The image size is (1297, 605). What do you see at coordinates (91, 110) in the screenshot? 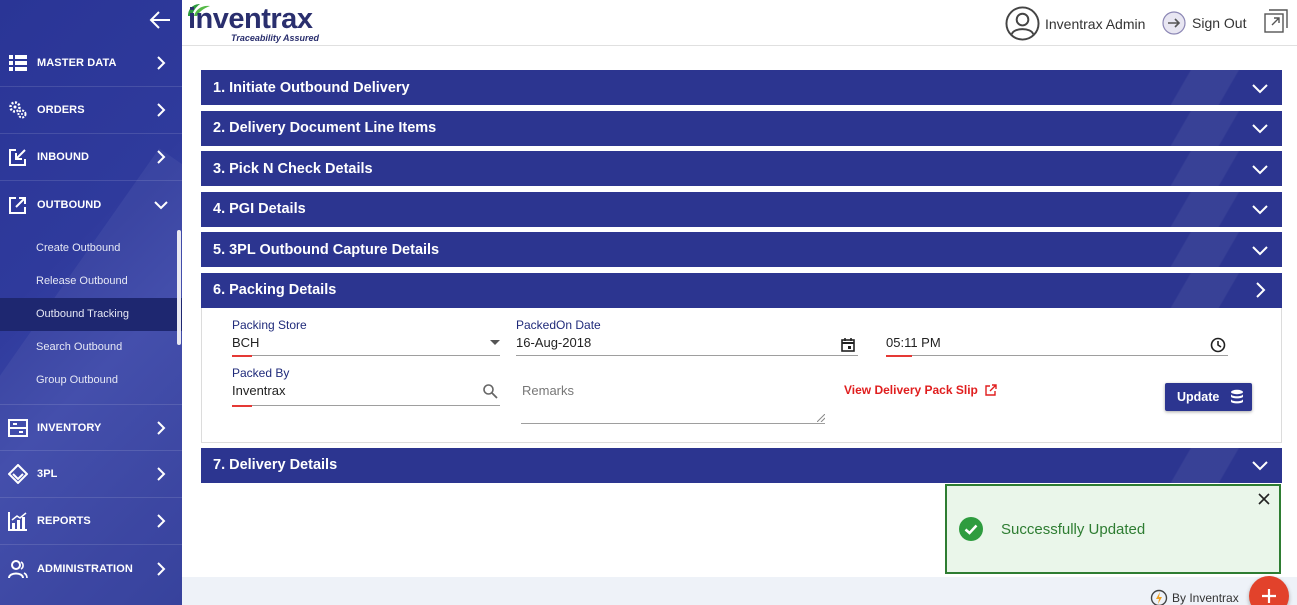
I see `sidebar-item-orders: ORDERS` at bounding box center [91, 110].